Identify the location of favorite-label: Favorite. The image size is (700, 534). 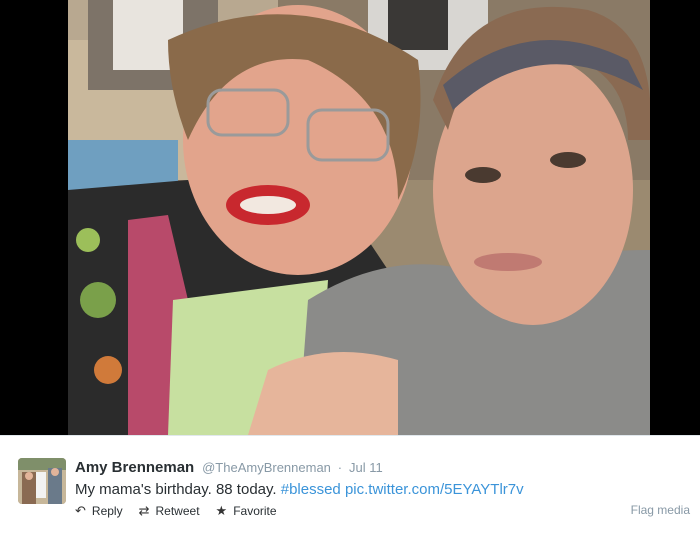
(255, 511).